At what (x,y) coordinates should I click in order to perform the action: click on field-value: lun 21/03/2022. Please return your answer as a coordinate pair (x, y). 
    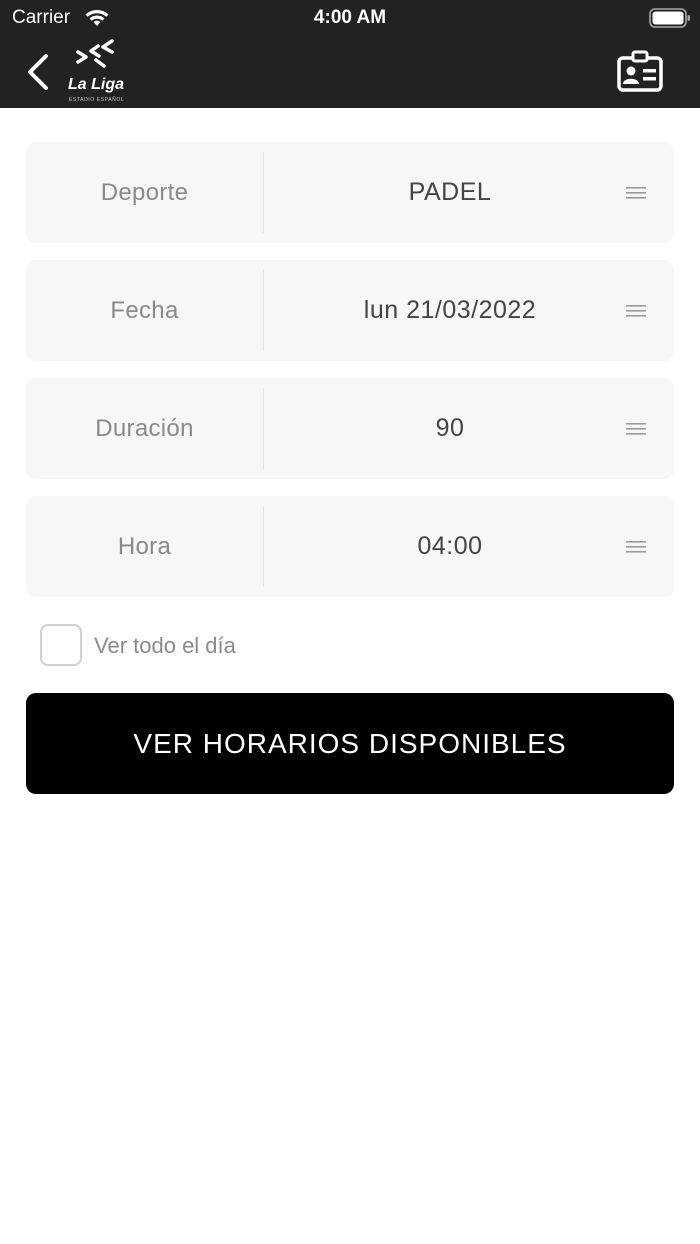
    Looking at the image, I should click on (450, 310).